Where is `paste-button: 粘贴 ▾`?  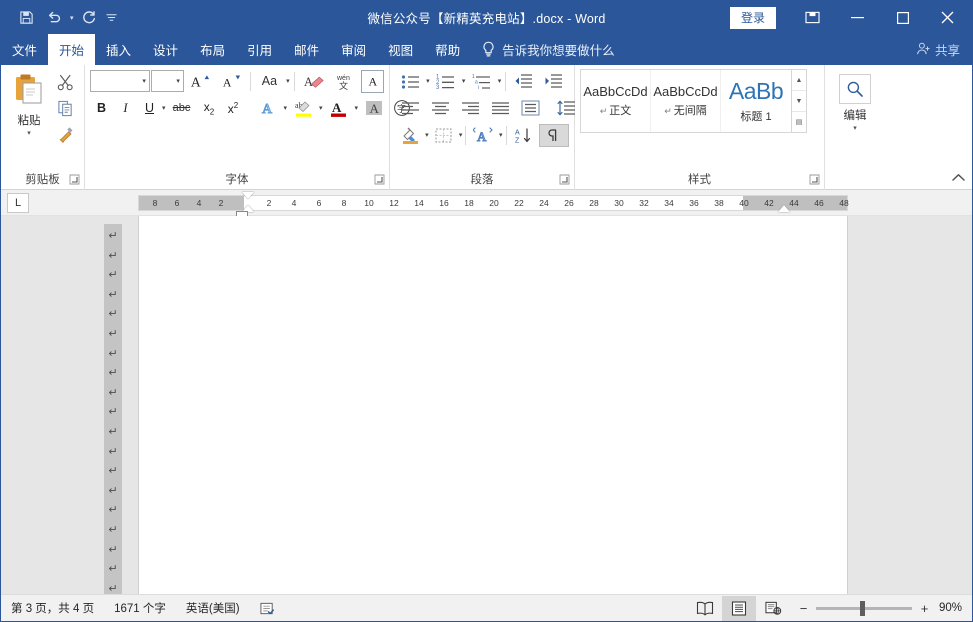 paste-button: 粘贴 ▾ is located at coordinates (29, 118).